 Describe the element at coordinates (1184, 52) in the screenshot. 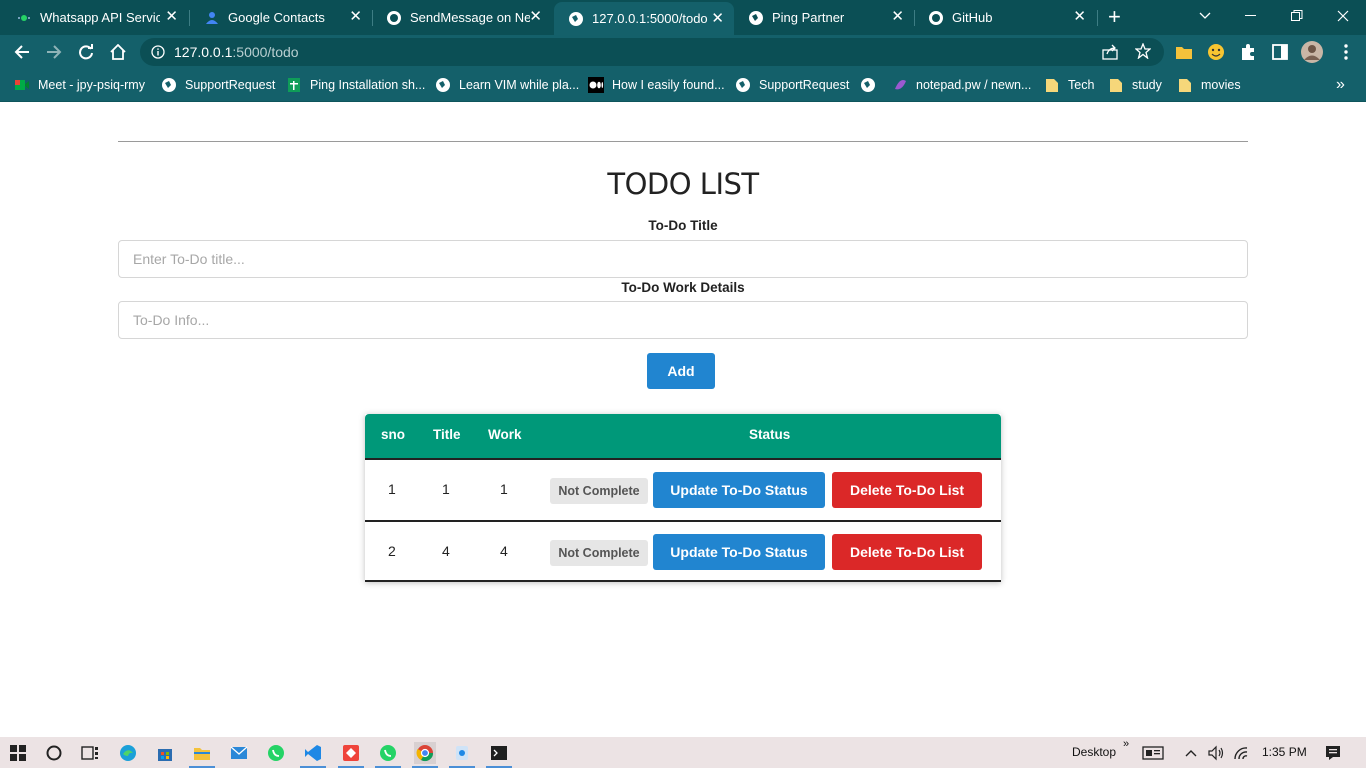

I see `extension-folder-button` at that location.